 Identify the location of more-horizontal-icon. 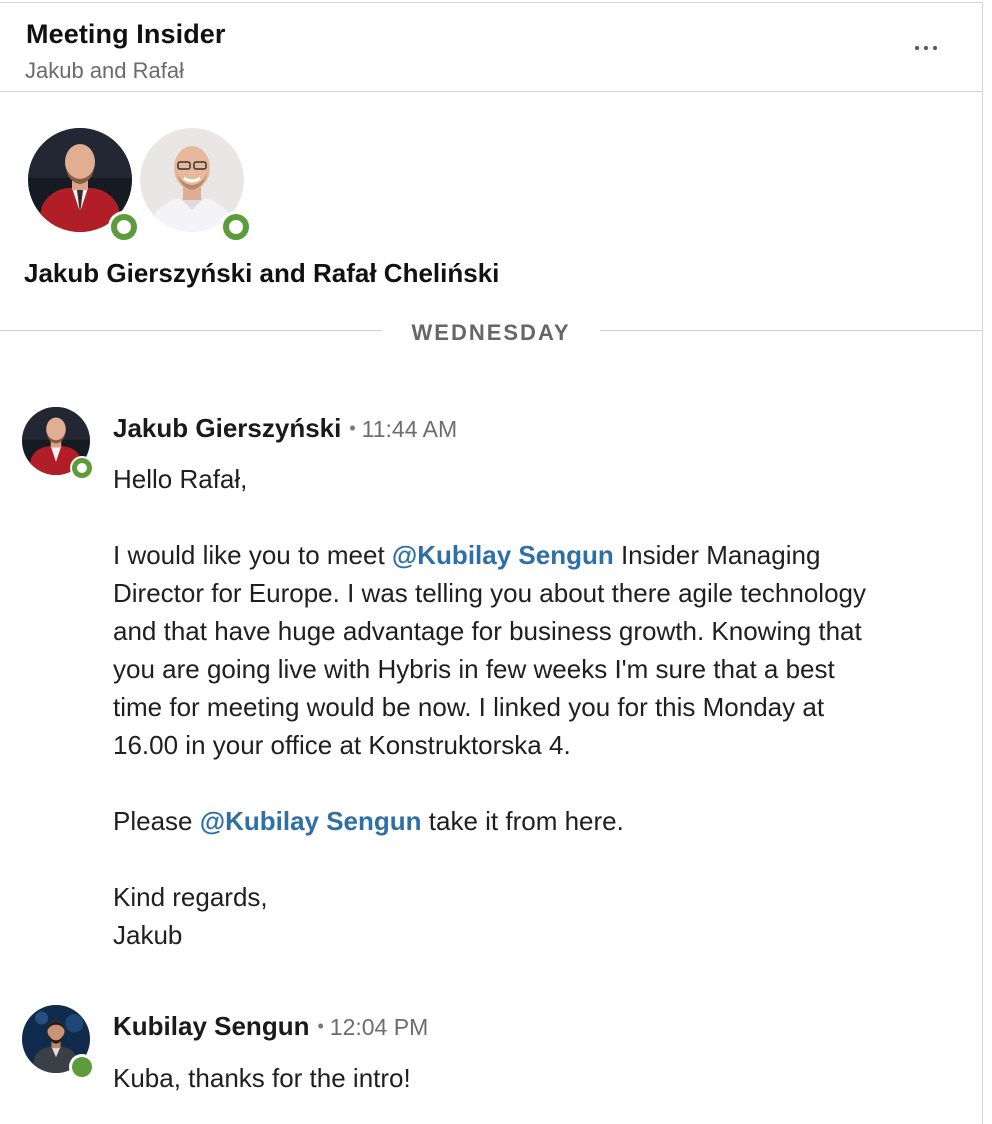
(917, 48).